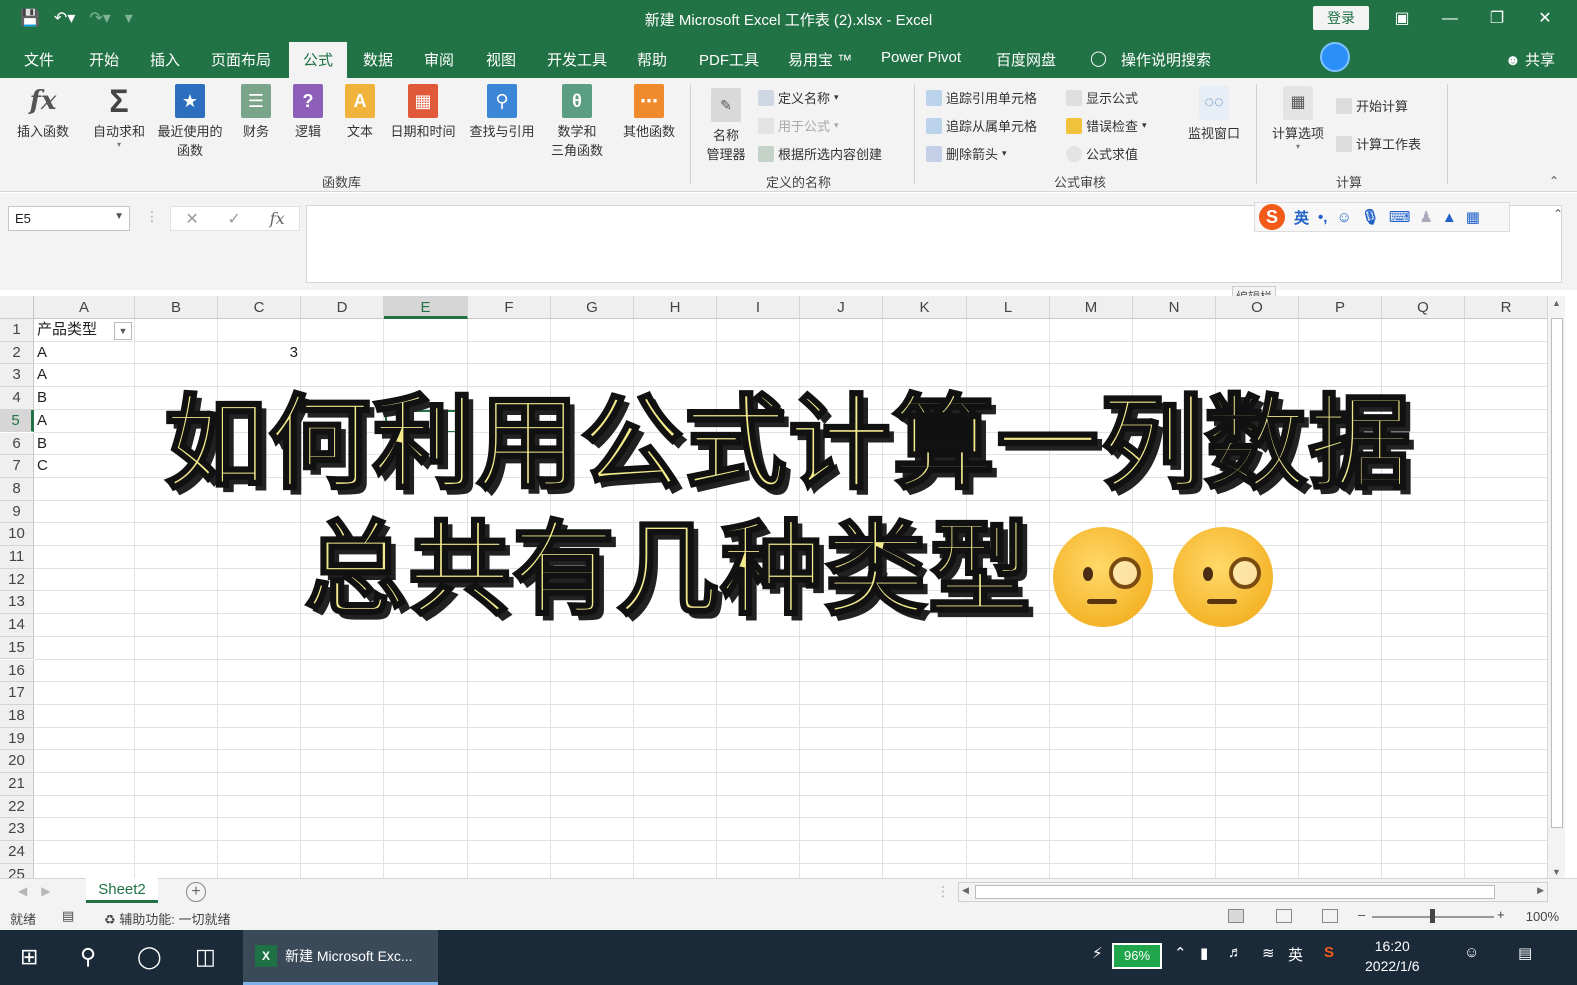  I want to click on sheet-tab: Sheet2, so click(122, 890).